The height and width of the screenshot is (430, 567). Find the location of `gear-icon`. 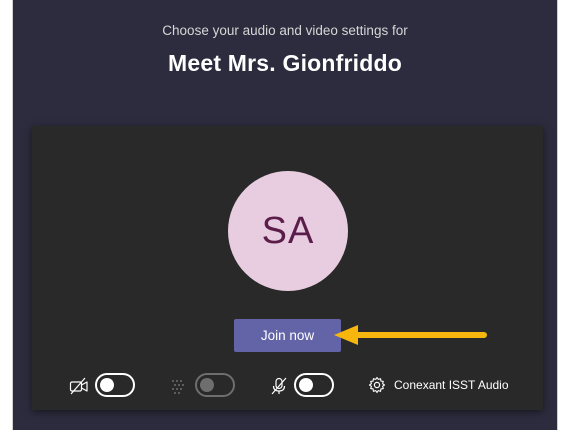

gear-icon is located at coordinates (377, 385).